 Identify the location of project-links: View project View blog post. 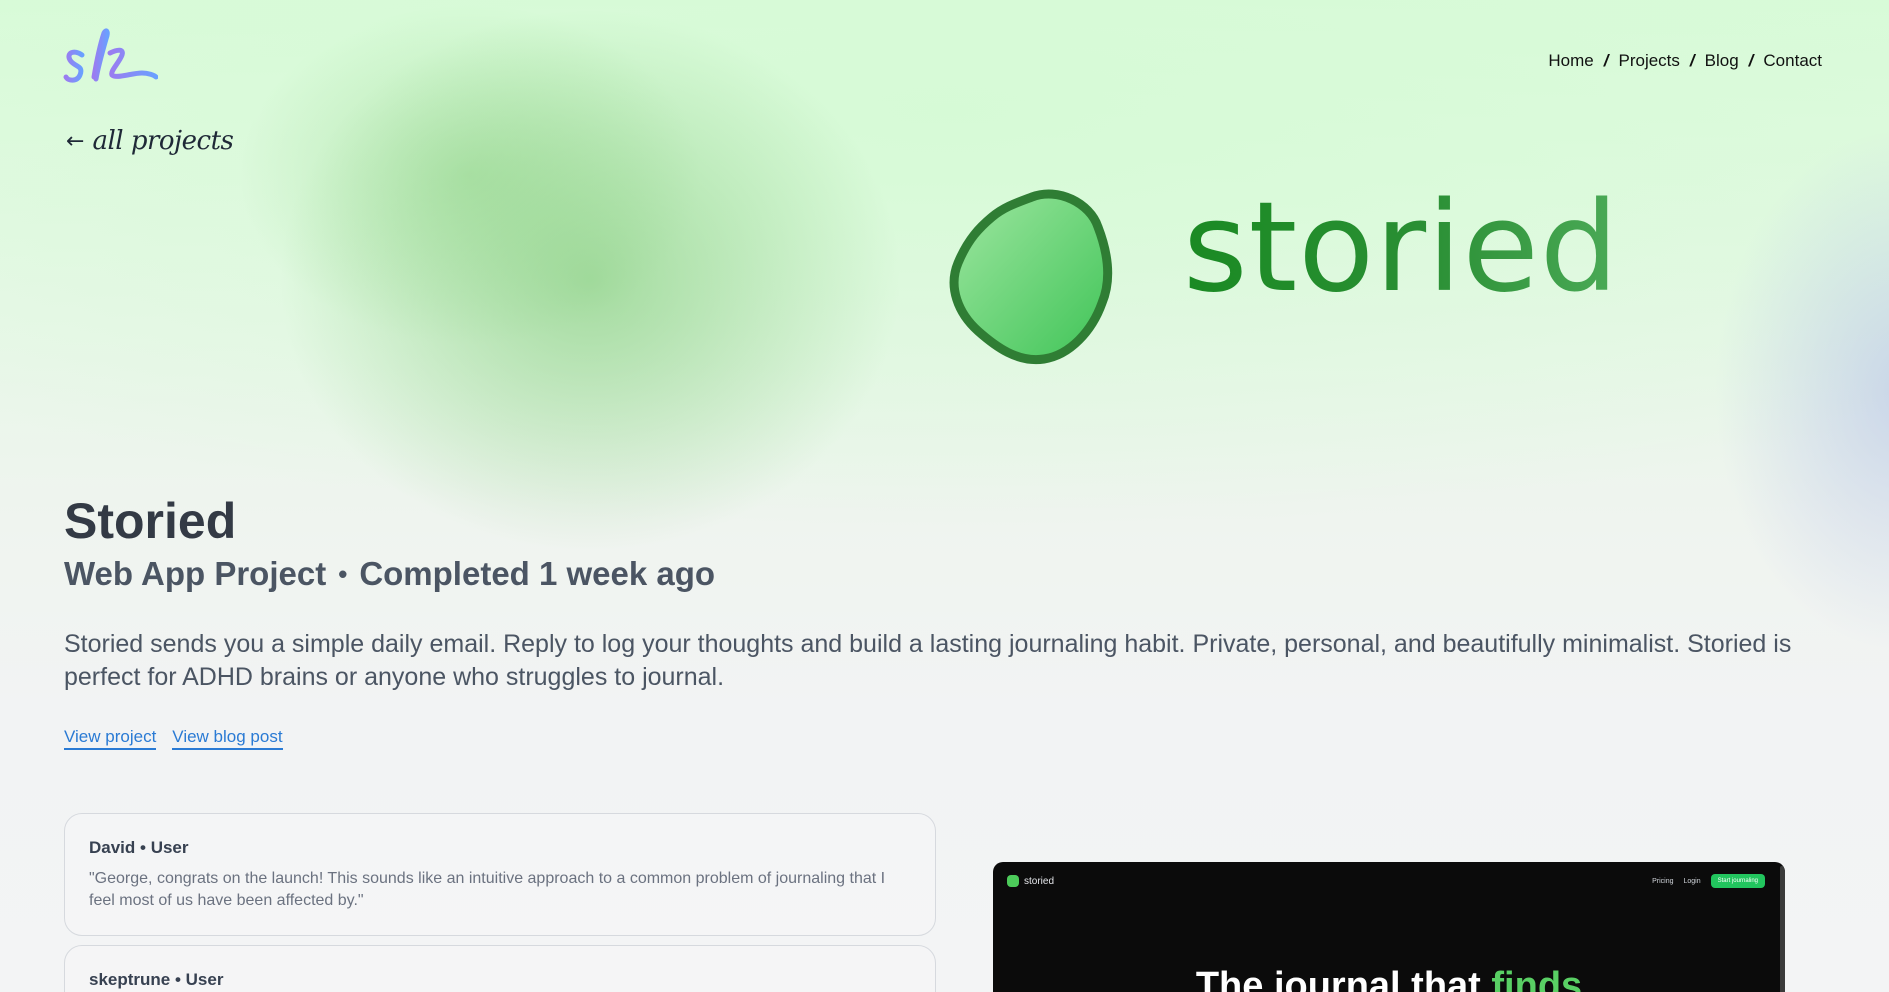
(173, 738).